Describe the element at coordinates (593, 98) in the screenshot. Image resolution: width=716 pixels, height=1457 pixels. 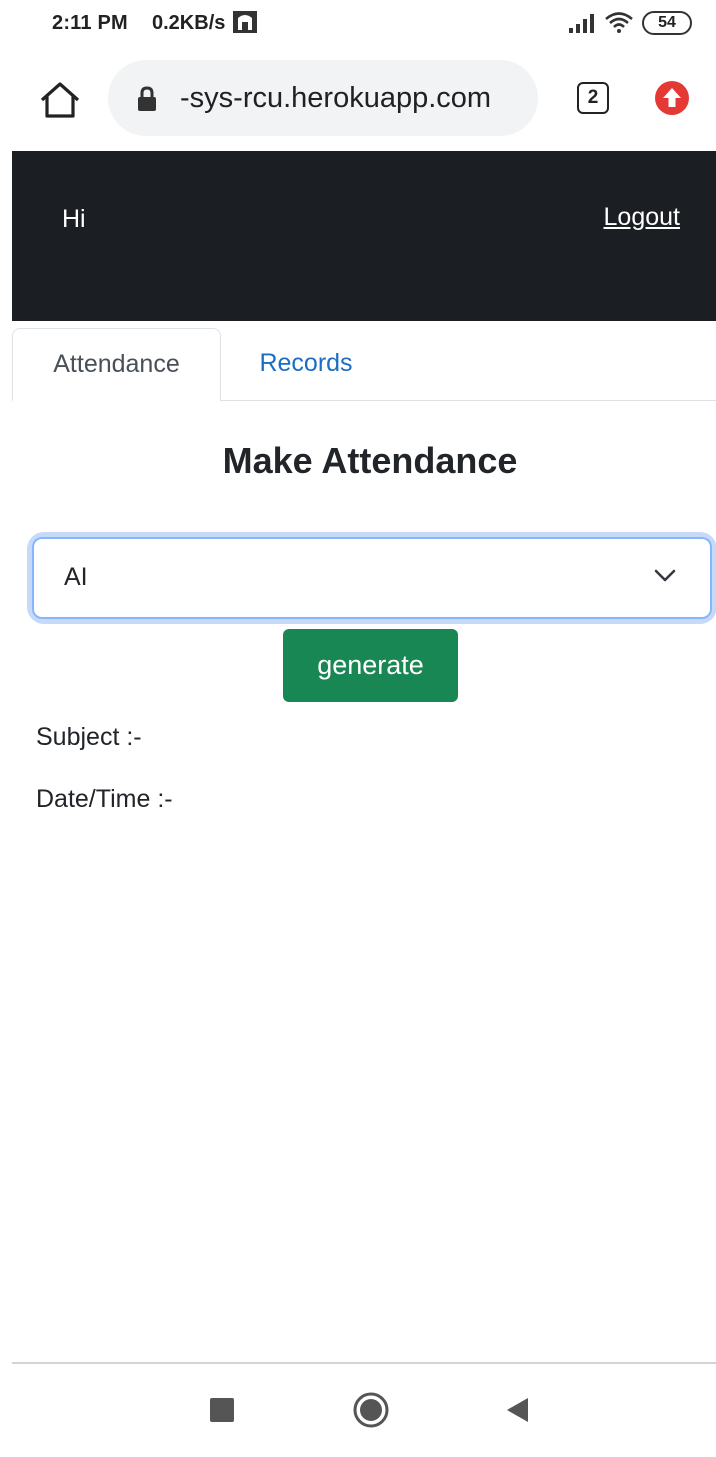
I see `tab-switcher-button: 2` at that location.